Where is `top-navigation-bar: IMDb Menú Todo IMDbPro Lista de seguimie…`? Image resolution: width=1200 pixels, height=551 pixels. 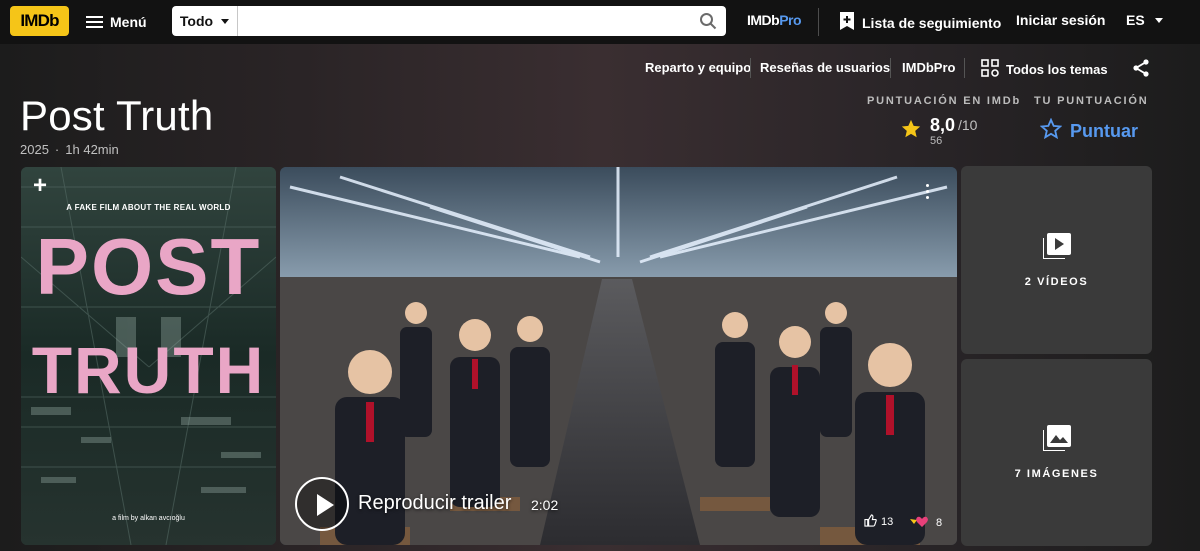 top-navigation-bar: IMDb Menú Todo IMDbPro Lista de seguimie… is located at coordinates (600, 22).